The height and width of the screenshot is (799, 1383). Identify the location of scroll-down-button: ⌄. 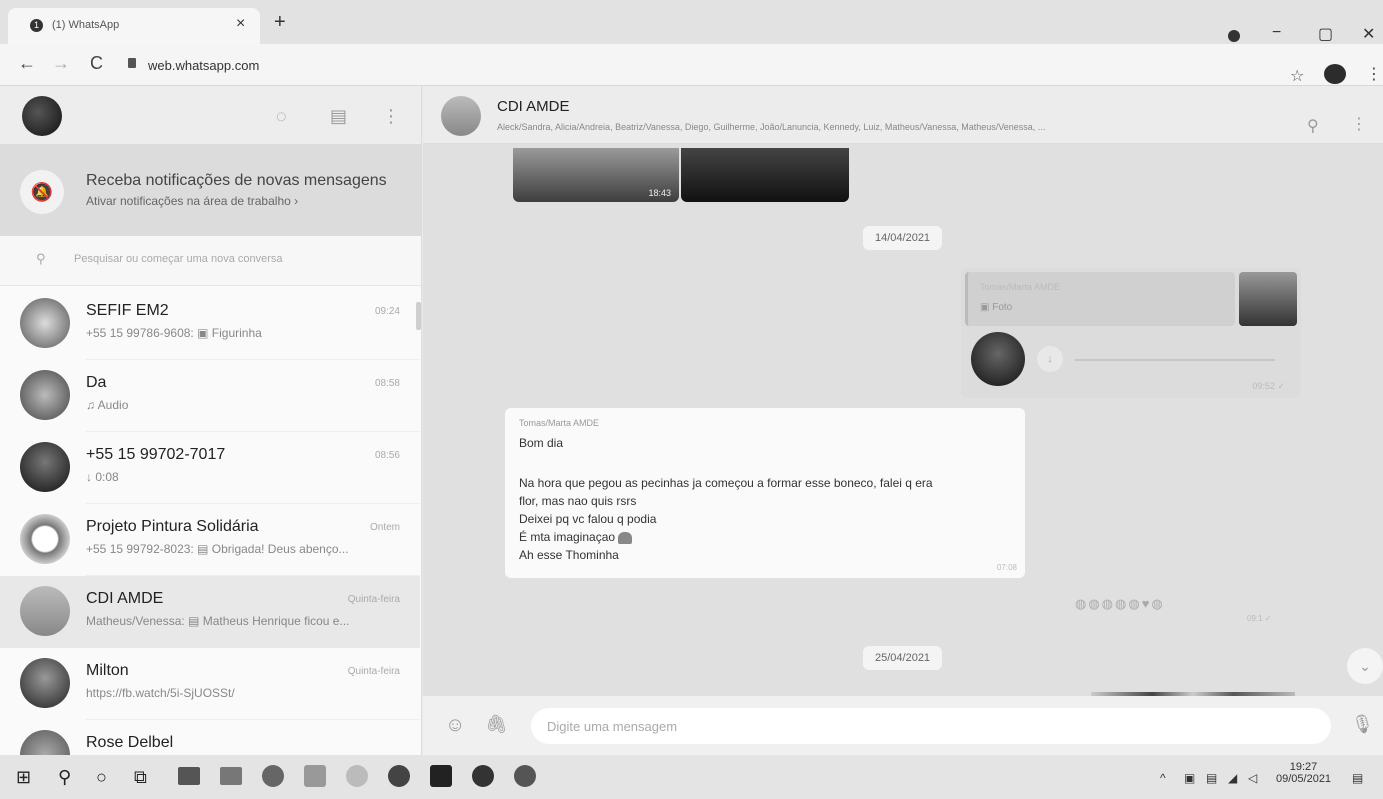
(1365, 666).